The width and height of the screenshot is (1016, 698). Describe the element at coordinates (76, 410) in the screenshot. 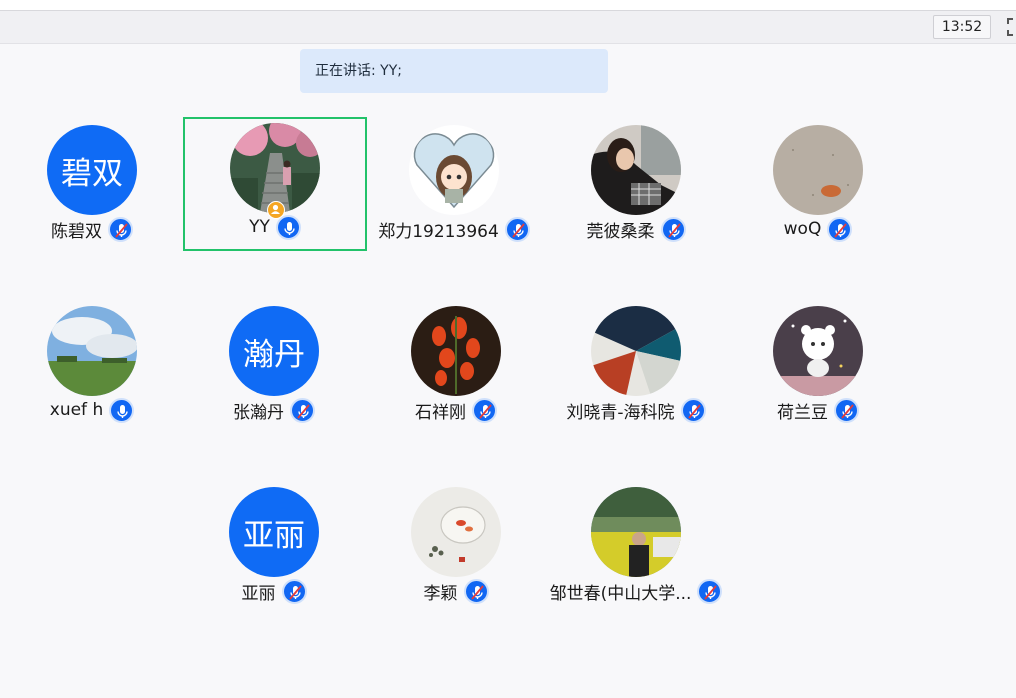

I see `participant-name: xuef h` at that location.